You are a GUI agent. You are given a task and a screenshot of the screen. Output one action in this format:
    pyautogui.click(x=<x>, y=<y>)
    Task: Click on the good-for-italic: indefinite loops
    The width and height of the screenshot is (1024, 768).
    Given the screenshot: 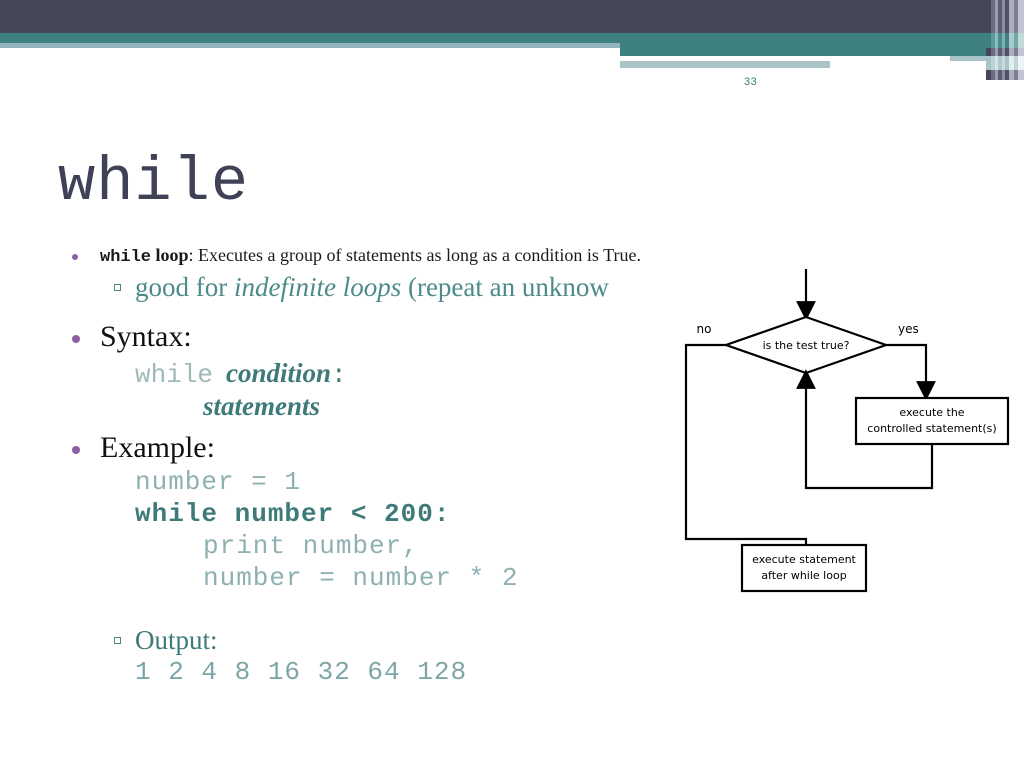 What is the action you would take?
    pyautogui.click(x=317, y=287)
    